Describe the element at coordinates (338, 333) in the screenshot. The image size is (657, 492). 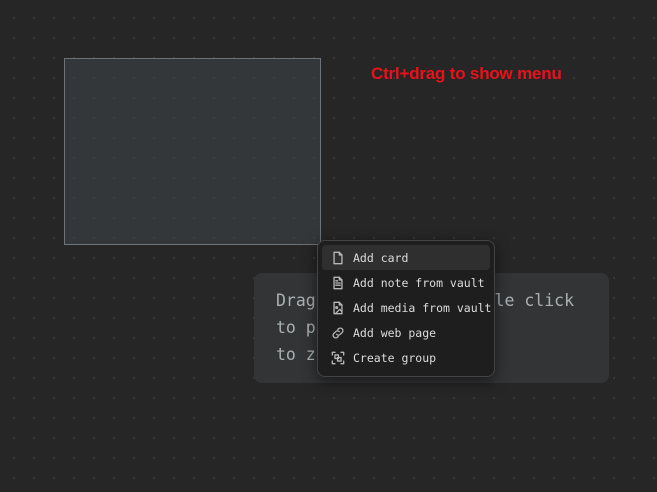
I see `link-icon` at that location.